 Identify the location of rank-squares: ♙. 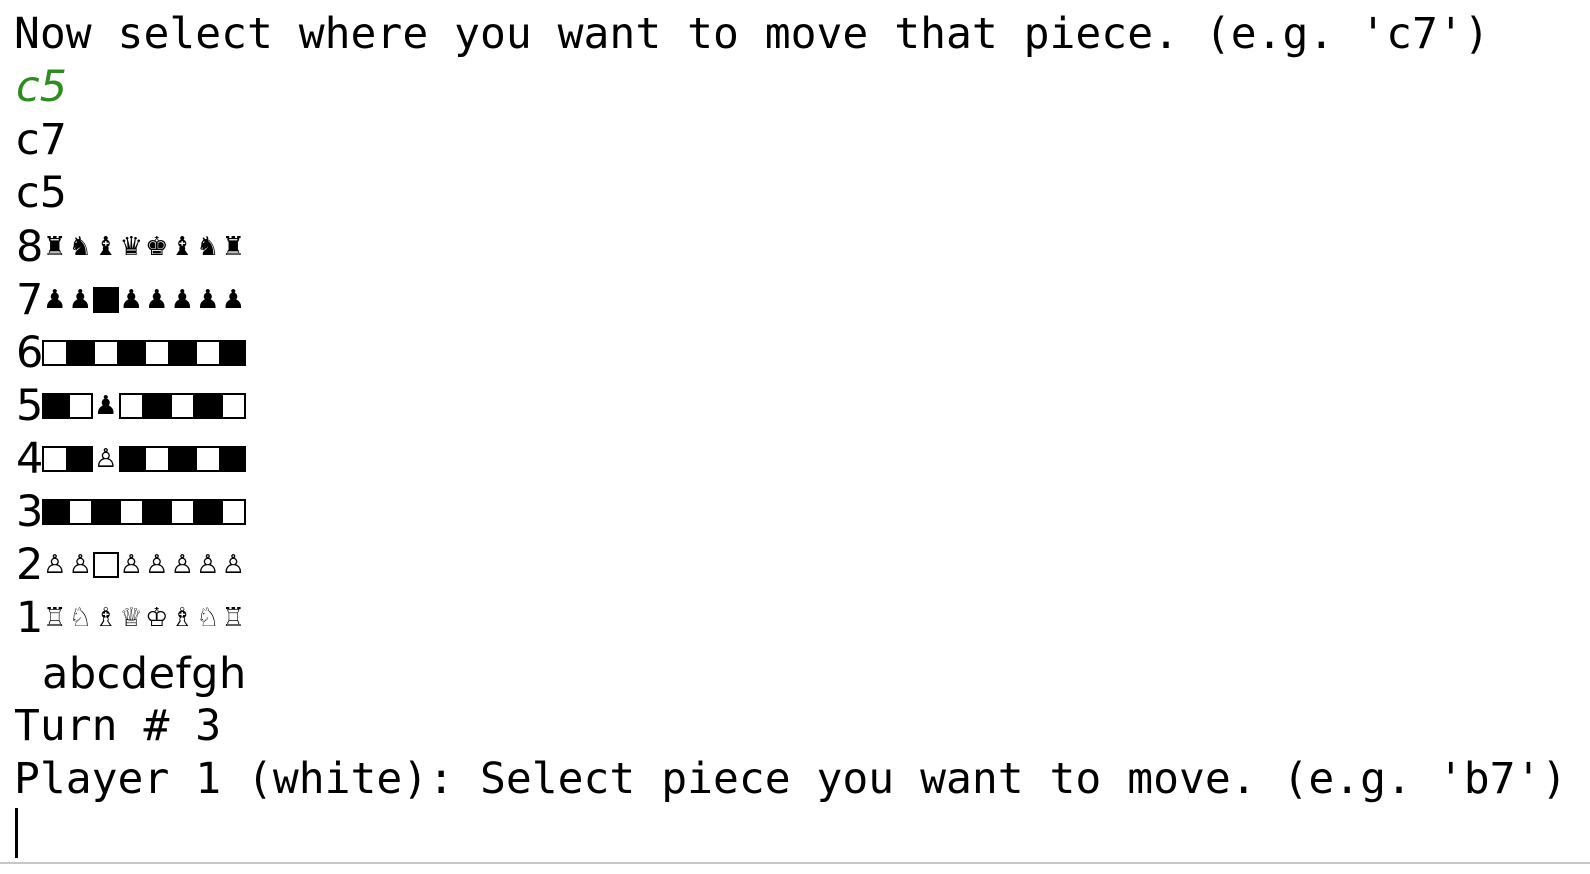
(144, 459).